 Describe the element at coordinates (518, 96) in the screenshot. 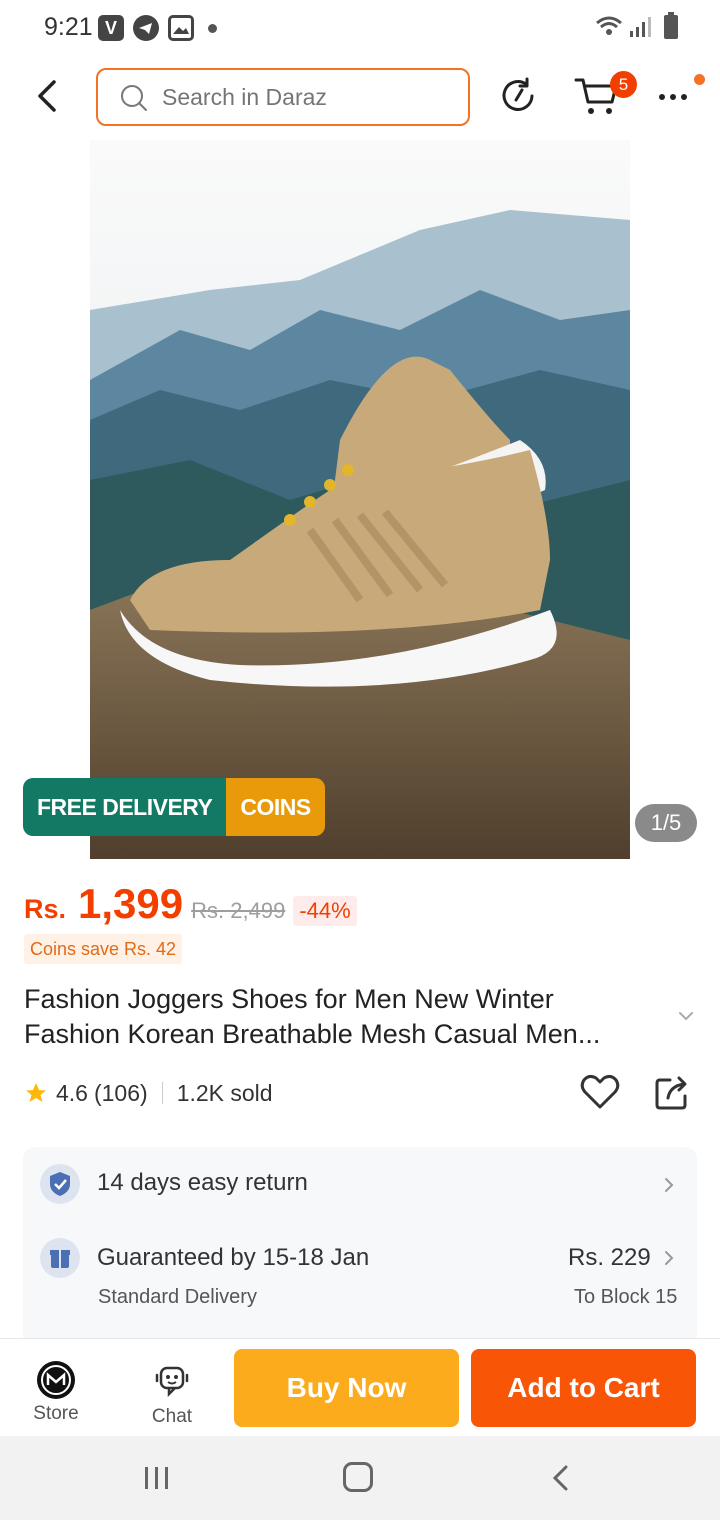

I see `history-icon` at that location.